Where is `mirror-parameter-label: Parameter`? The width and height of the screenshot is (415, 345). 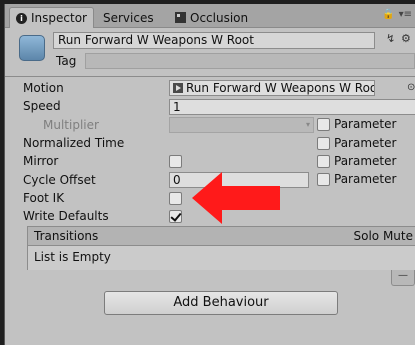 mirror-parameter-label: Parameter is located at coordinates (365, 161).